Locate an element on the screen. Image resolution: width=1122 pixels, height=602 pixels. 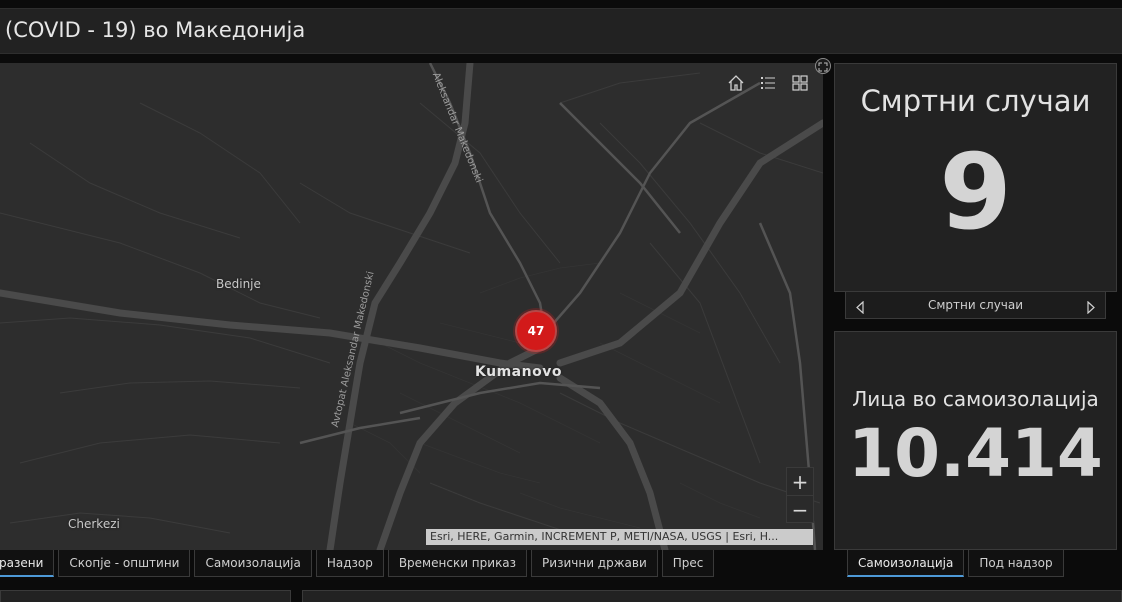
tab-nadzor: Надзор is located at coordinates (349, 563).